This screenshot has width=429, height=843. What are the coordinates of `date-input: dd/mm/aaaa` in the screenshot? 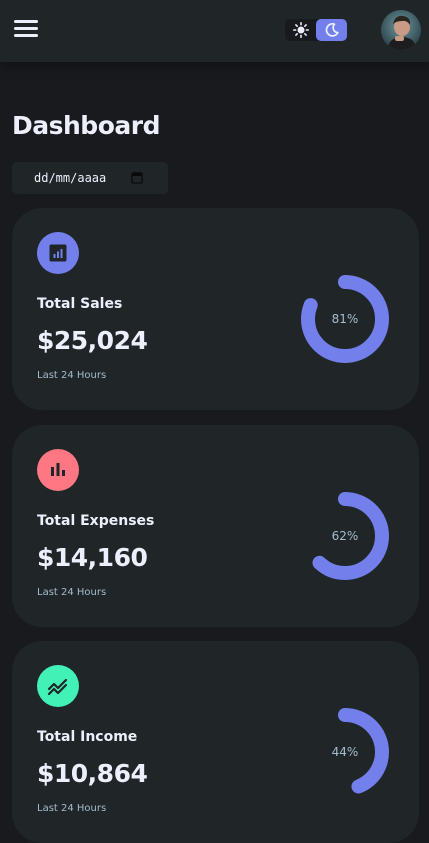 It's located at (90, 178).